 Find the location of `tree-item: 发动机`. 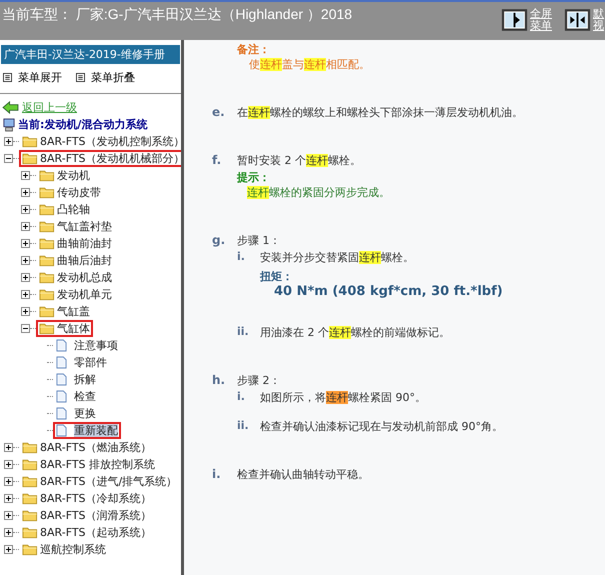

tree-item: 发动机 is located at coordinates (64, 175).